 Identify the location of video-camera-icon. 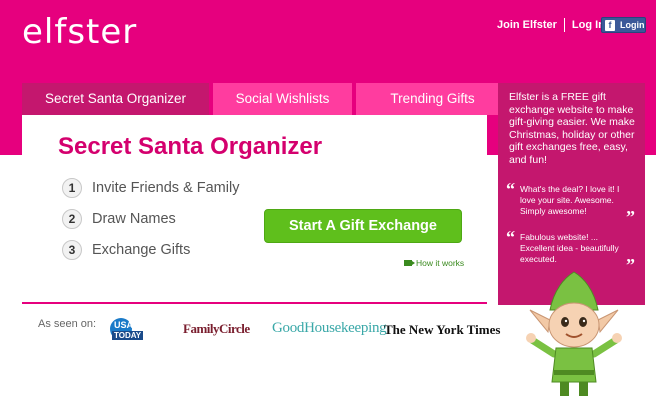
(409, 263).